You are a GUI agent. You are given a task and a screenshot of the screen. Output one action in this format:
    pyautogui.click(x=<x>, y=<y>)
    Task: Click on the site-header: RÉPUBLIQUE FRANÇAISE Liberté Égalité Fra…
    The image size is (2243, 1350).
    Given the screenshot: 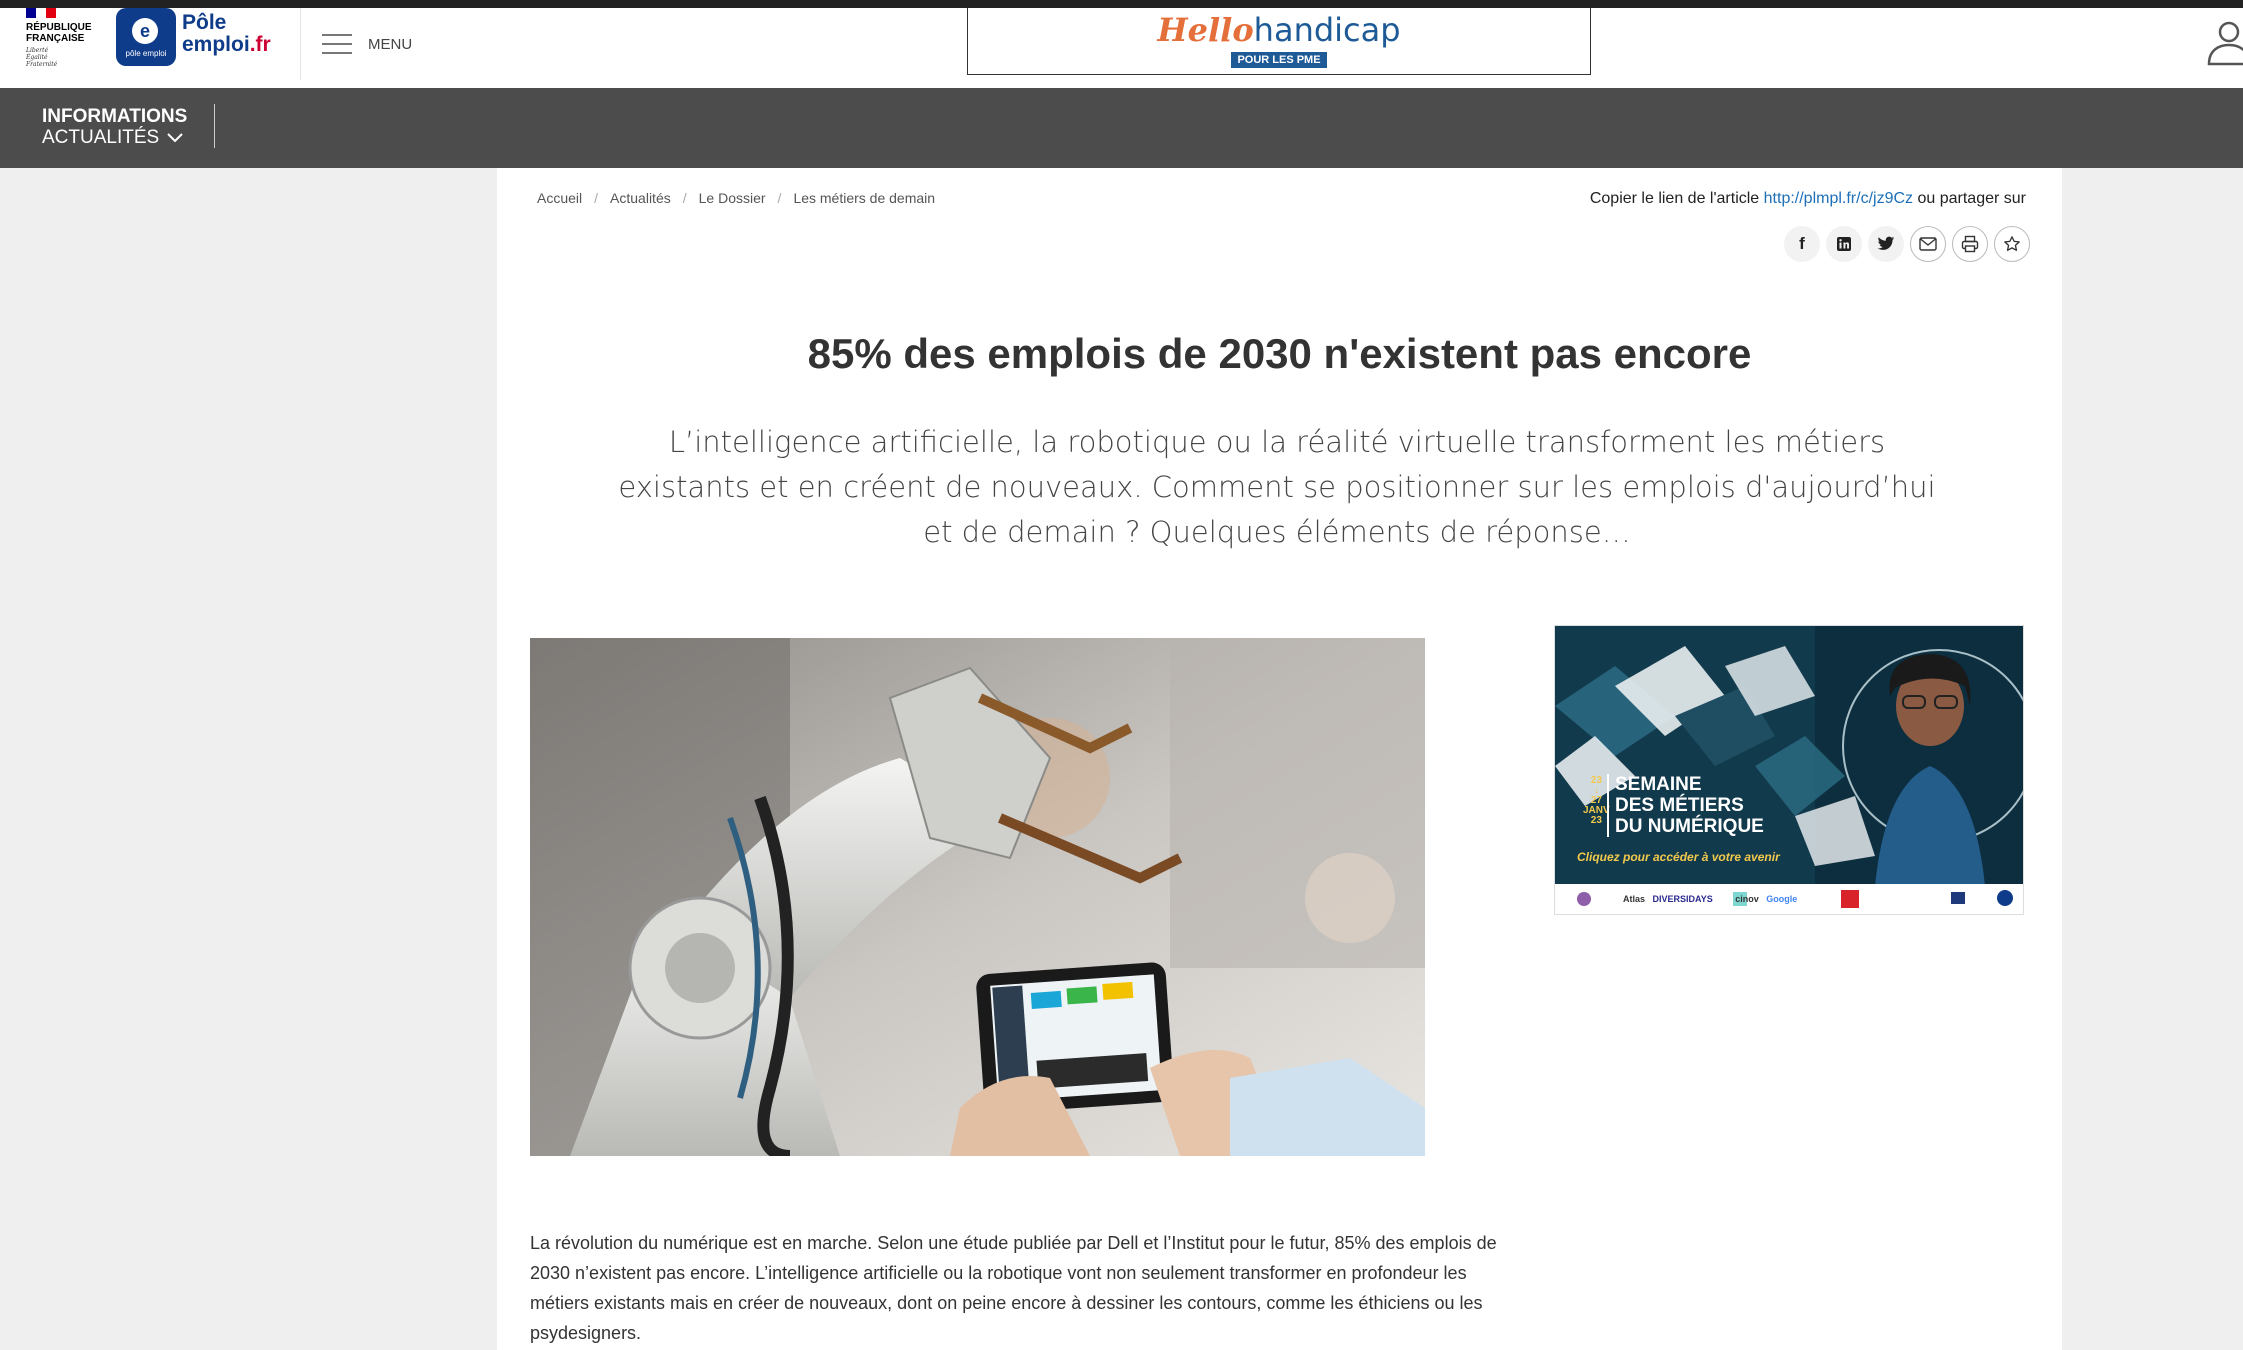 What is the action you would take?
    pyautogui.click(x=1121, y=48)
    